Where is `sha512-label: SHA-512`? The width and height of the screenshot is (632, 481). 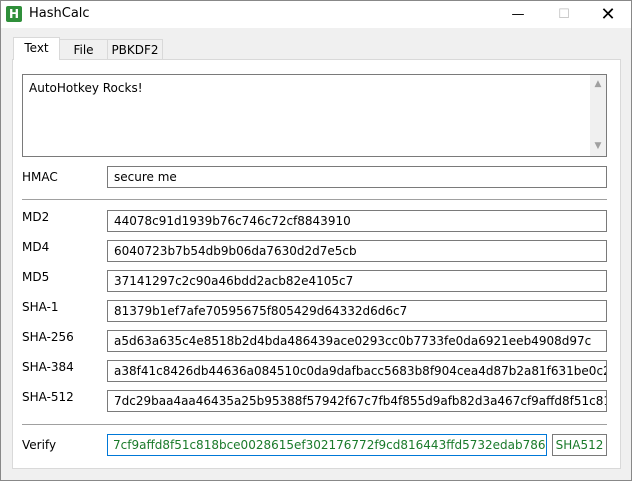 sha512-label: SHA-512 is located at coordinates (48, 397).